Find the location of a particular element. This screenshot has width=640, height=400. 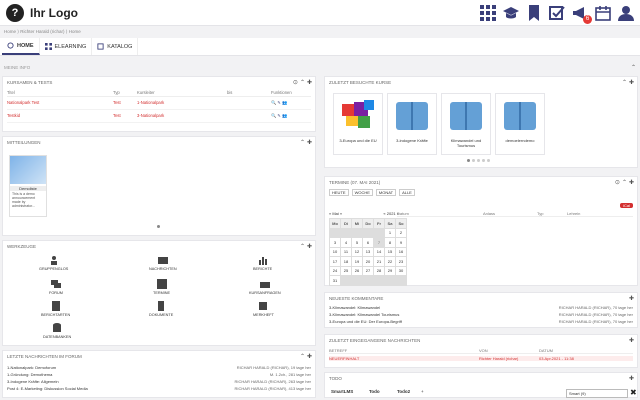

checkbox-icon is located at coordinates (557, 13).